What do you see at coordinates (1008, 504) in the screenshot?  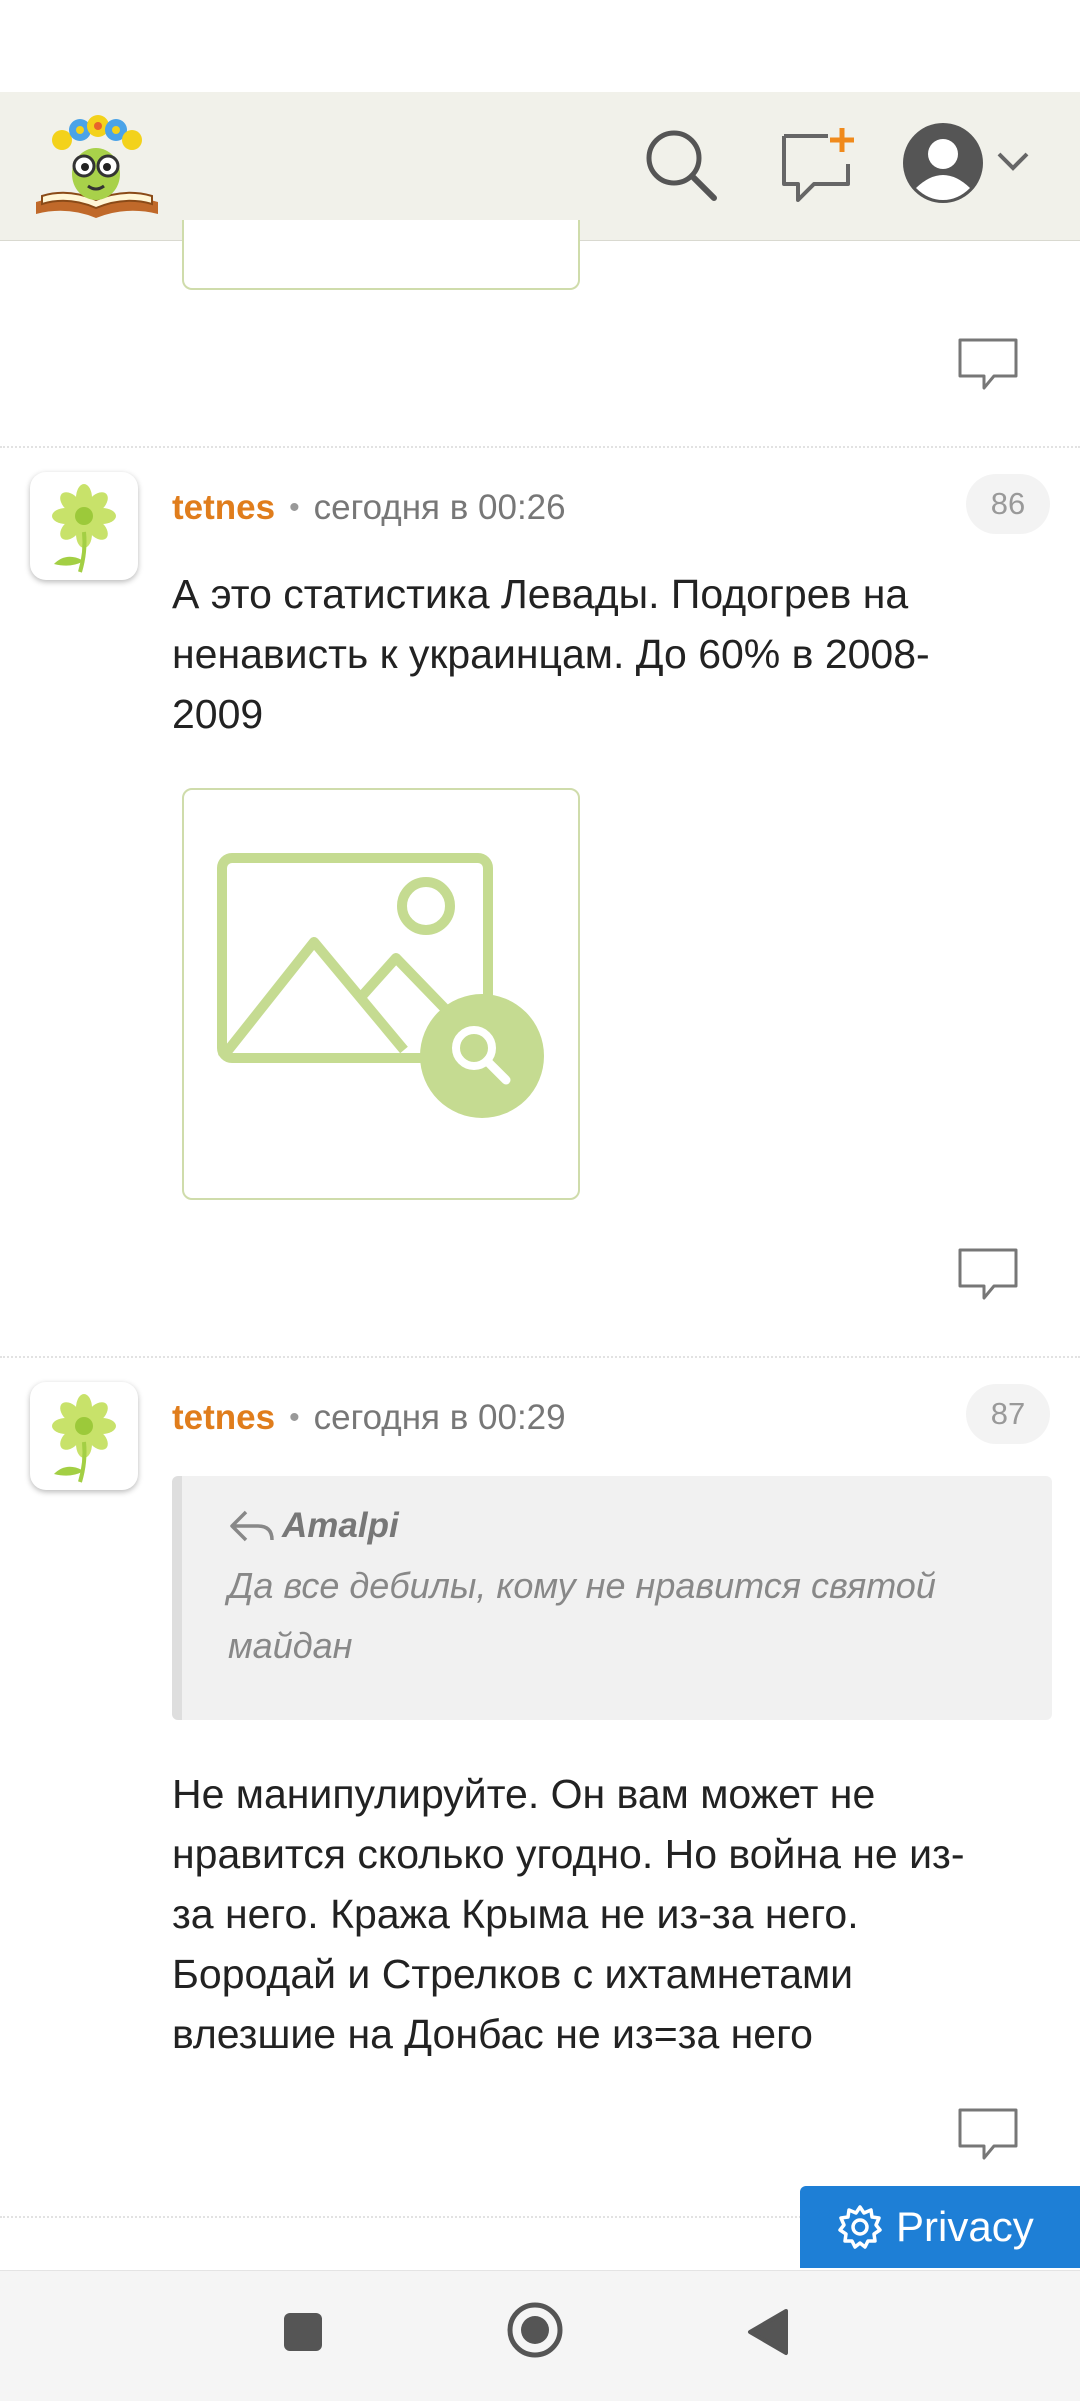 I see `comment-number-badge: 86` at bounding box center [1008, 504].